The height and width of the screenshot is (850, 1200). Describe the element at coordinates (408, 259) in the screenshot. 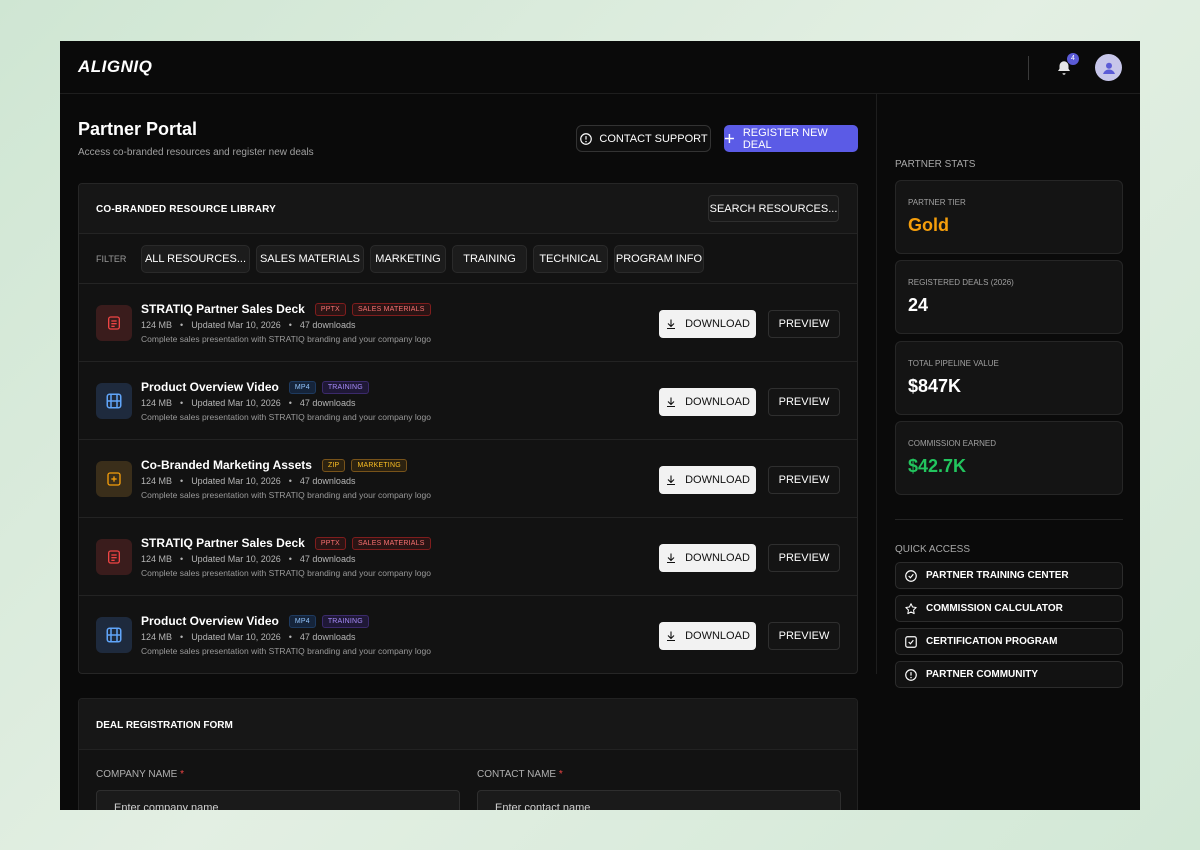

I see `filter-marketing: MARKETING` at that location.